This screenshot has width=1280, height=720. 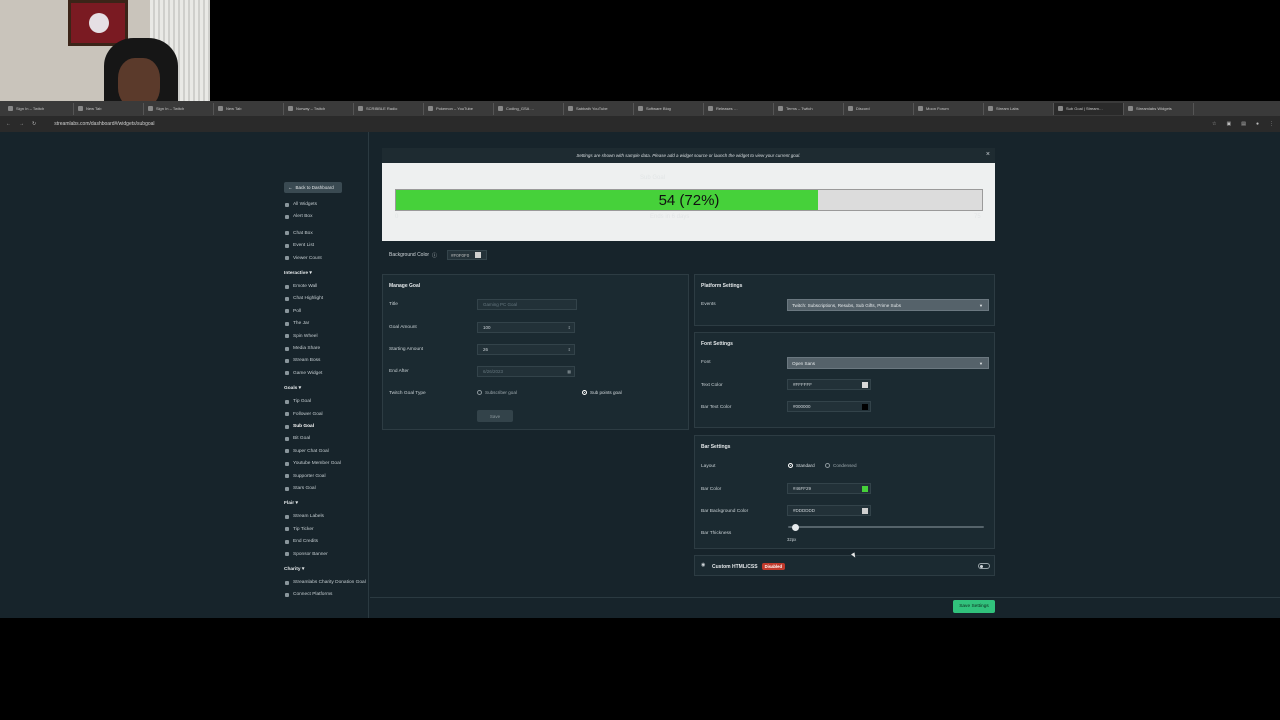 What do you see at coordinates (984, 566) in the screenshot?
I see `custom-css-toggle` at bounding box center [984, 566].